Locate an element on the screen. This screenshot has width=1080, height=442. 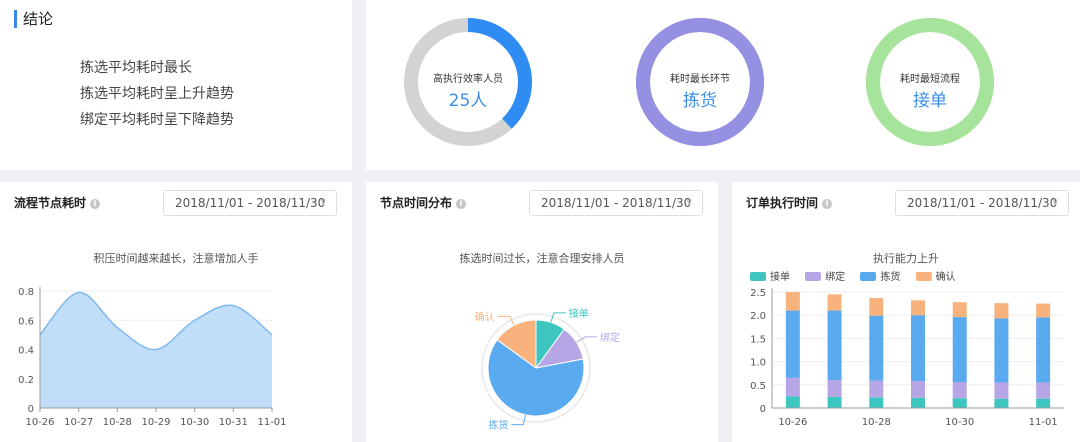
pie-label: 接单 is located at coordinates (579, 313).